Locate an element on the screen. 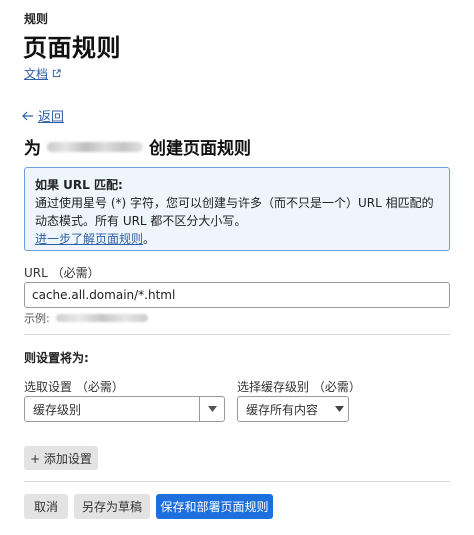 The width and height of the screenshot is (474, 535). cache-level-label: 选择缓存级别 （必需） is located at coordinates (299, 387).